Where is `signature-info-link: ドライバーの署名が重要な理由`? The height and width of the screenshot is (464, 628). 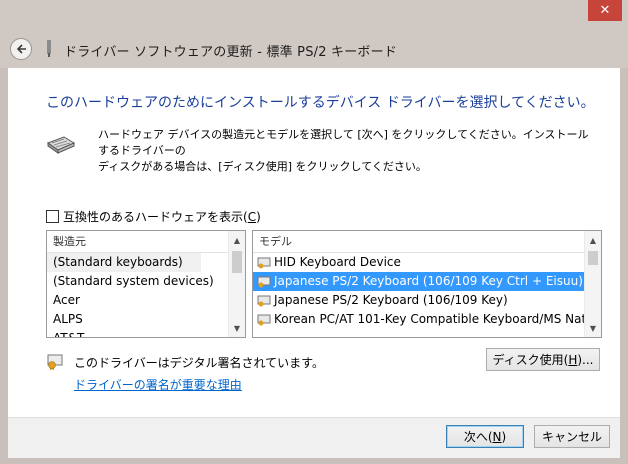
signature-info-link: ドライバーの署名が重要な理由 is located at coordinates (158, 384).